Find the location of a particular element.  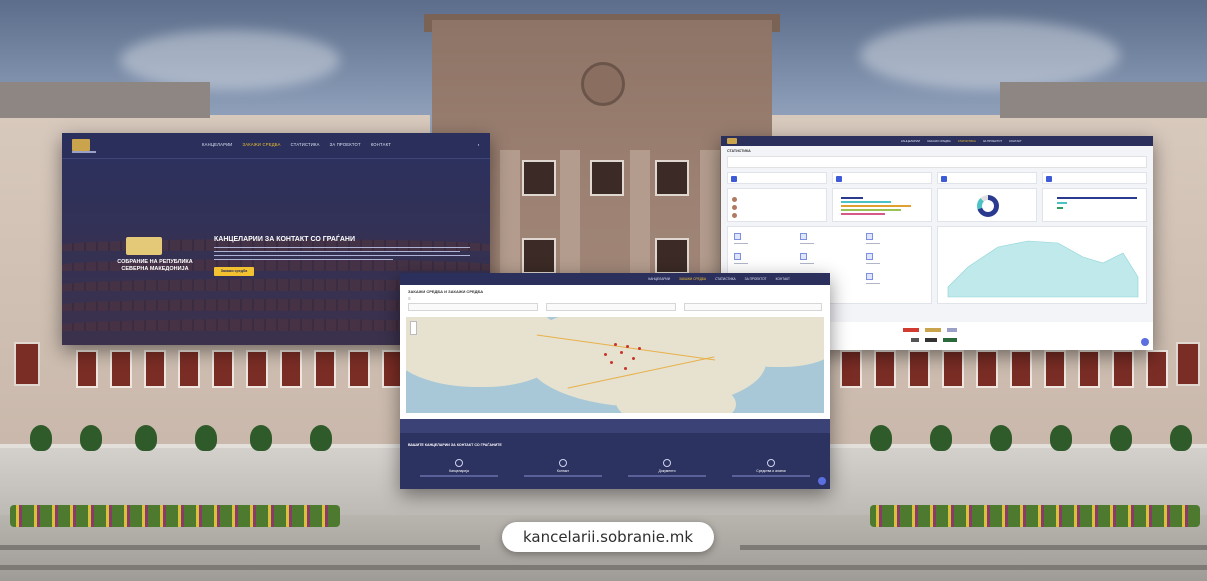

member-select is located at coordinates (753, 307).